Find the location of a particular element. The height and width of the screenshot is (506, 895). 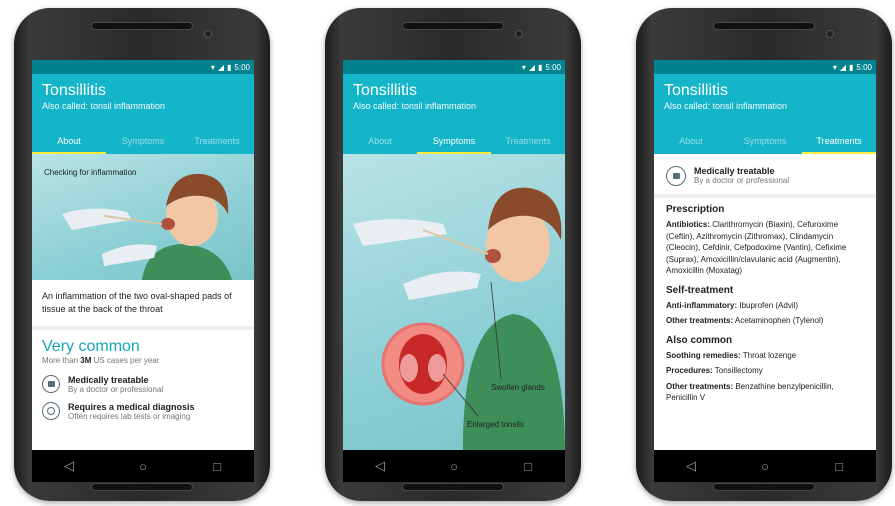

section-heading-prescription: Prescription is located at coordinates (695, 209).